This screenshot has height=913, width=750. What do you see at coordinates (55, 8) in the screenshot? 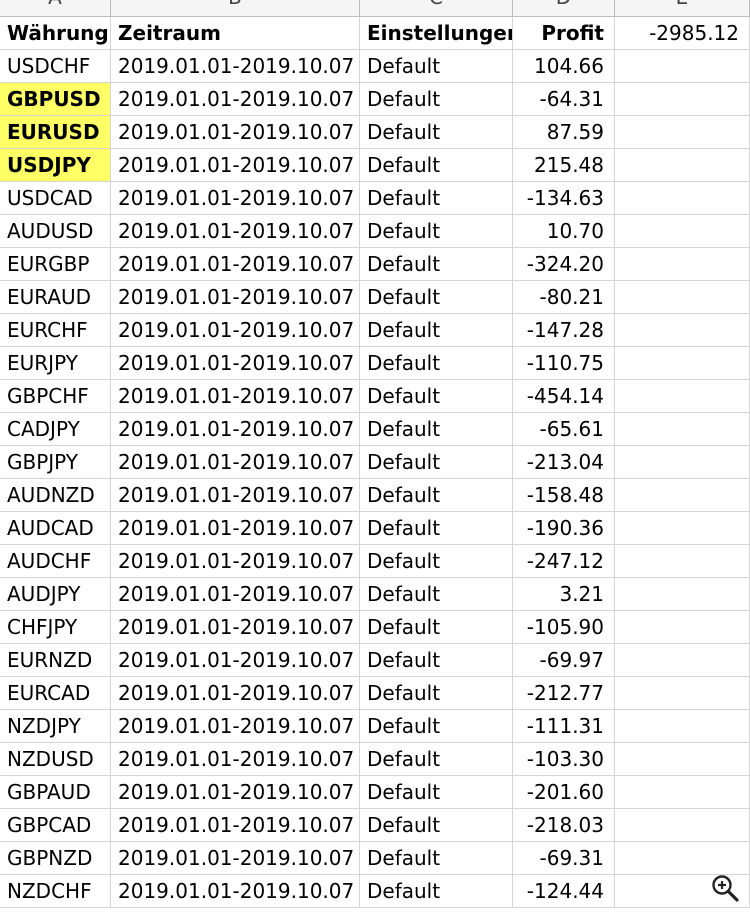
I see `column-header-a: A` at bounding box center [55, 8].